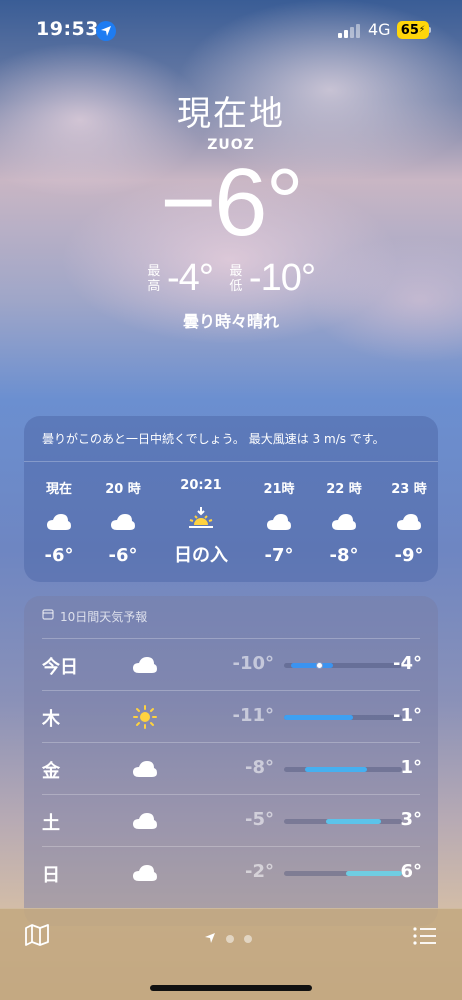 This screenshot has width=462, height=1000. I want to click on high-low: 最高 -4° 最低 -10°, so click(231, 278).